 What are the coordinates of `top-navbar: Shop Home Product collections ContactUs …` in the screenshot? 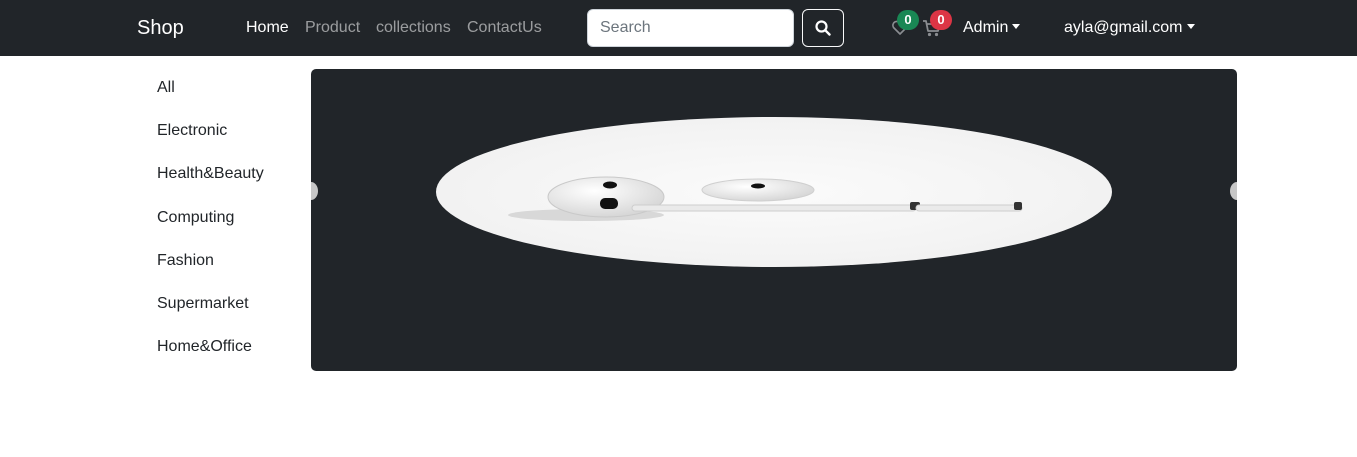 It's located at (678, 28).